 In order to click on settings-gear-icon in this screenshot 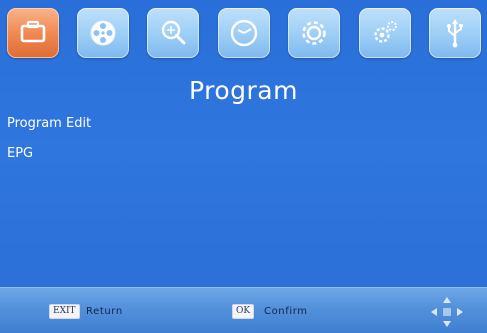, I will do `click(314, 33)`.